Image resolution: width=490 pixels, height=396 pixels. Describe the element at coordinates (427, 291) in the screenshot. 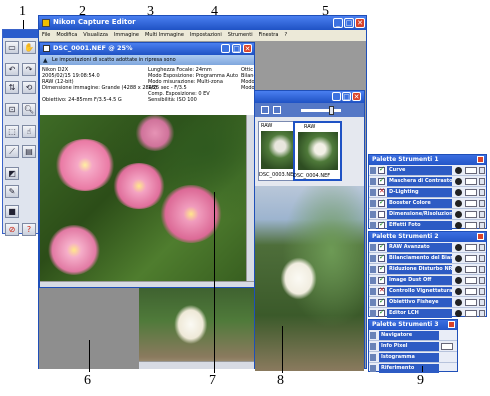

I see `palette-row: Controllo Vignettatura` at that location.